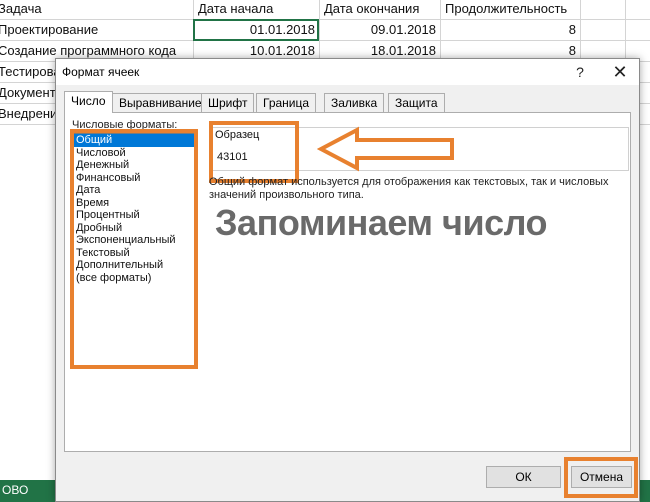 This screenshot has width=650, height=502. What do you see at coordinates (620, 72) in the screenshot?
I see `close-icon: ✕` at bounding box center [620, 72].